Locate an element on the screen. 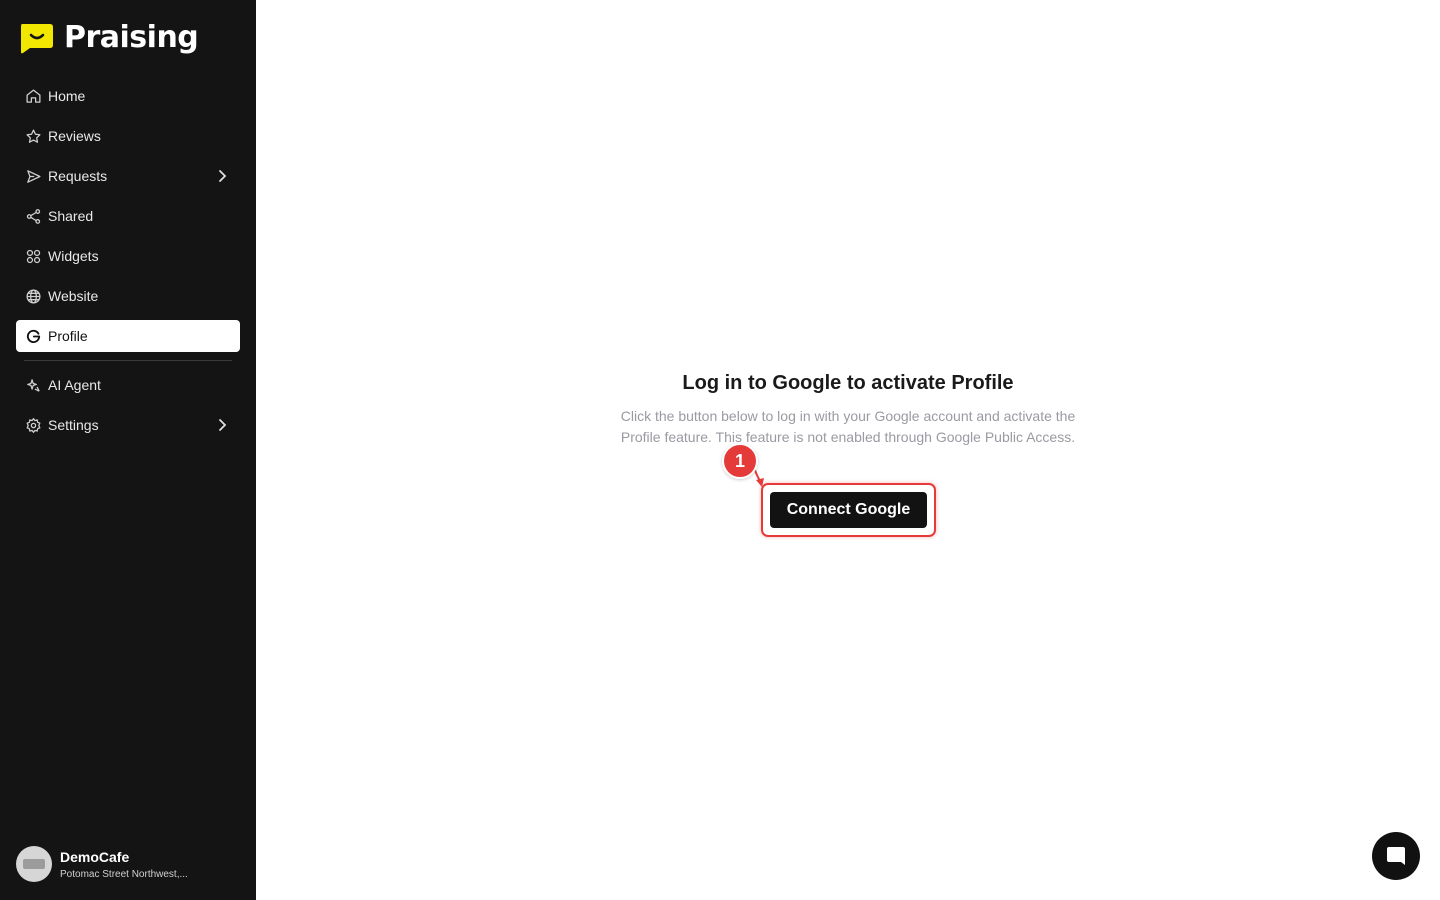 The height and width of the screenshot is (900, 1440). sidebar-item-label: Website is located at coordinates (73, 296).